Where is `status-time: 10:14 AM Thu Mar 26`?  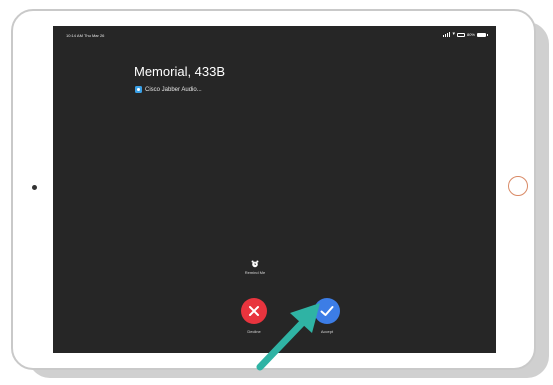
status-time: 10:14 AM Thu Mar 26 is located at coordinates (85, 35).